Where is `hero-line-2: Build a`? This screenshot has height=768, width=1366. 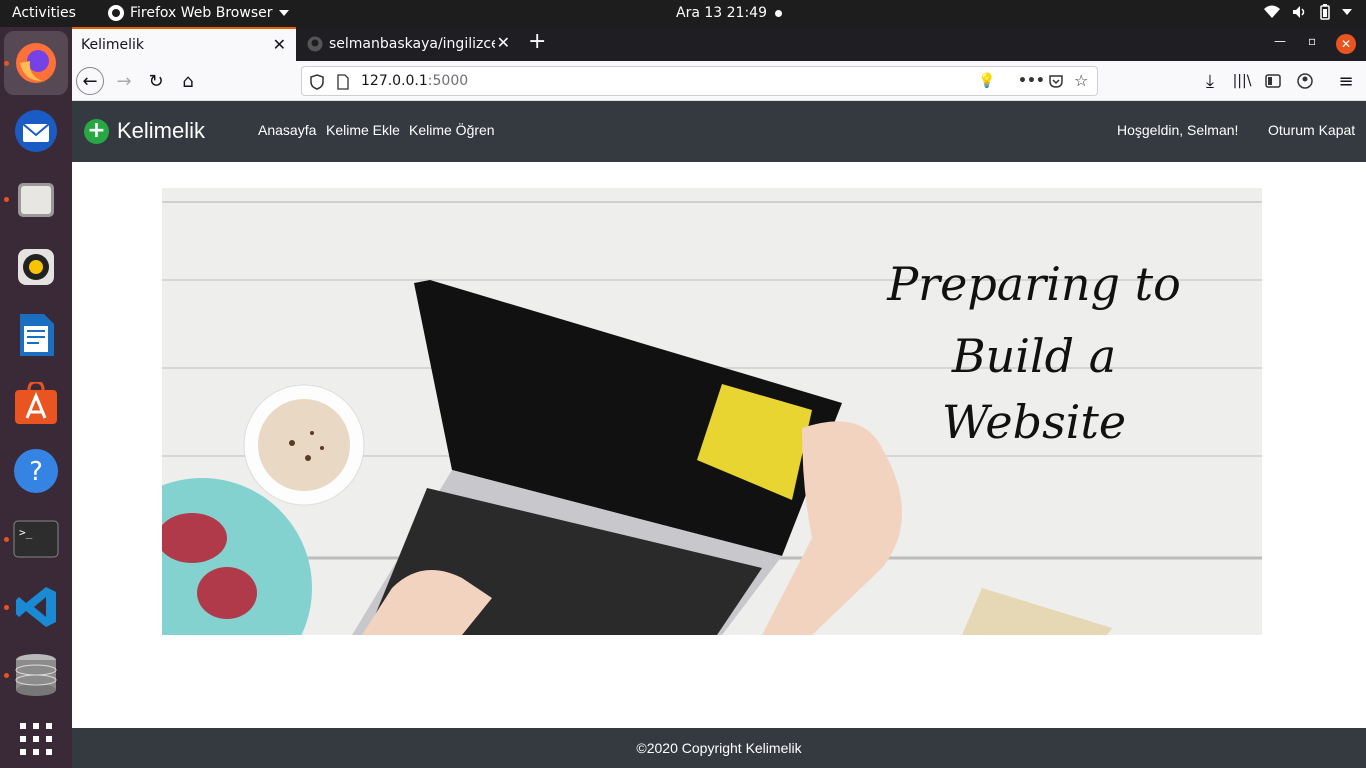 hero-line-2: Build a is located at coordinates (1033, 356).